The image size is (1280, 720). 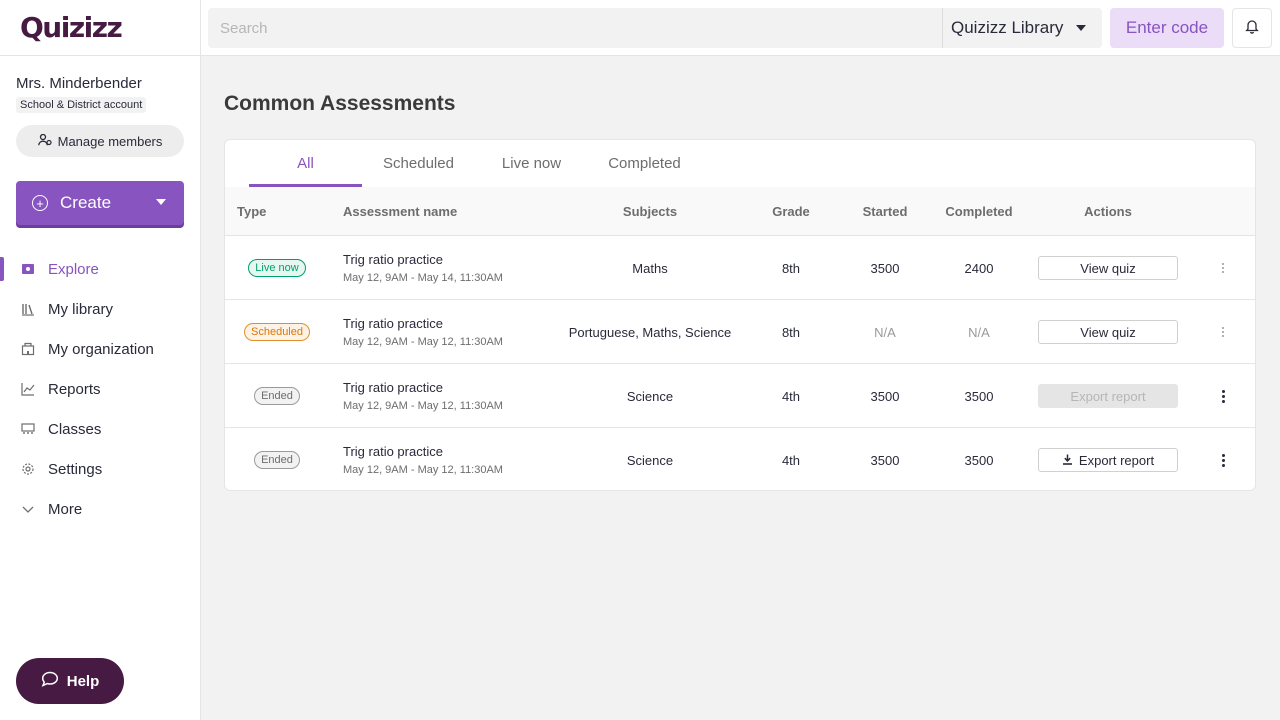 I want to click on column-header-grade: Grade, so click(x=791, y=211).